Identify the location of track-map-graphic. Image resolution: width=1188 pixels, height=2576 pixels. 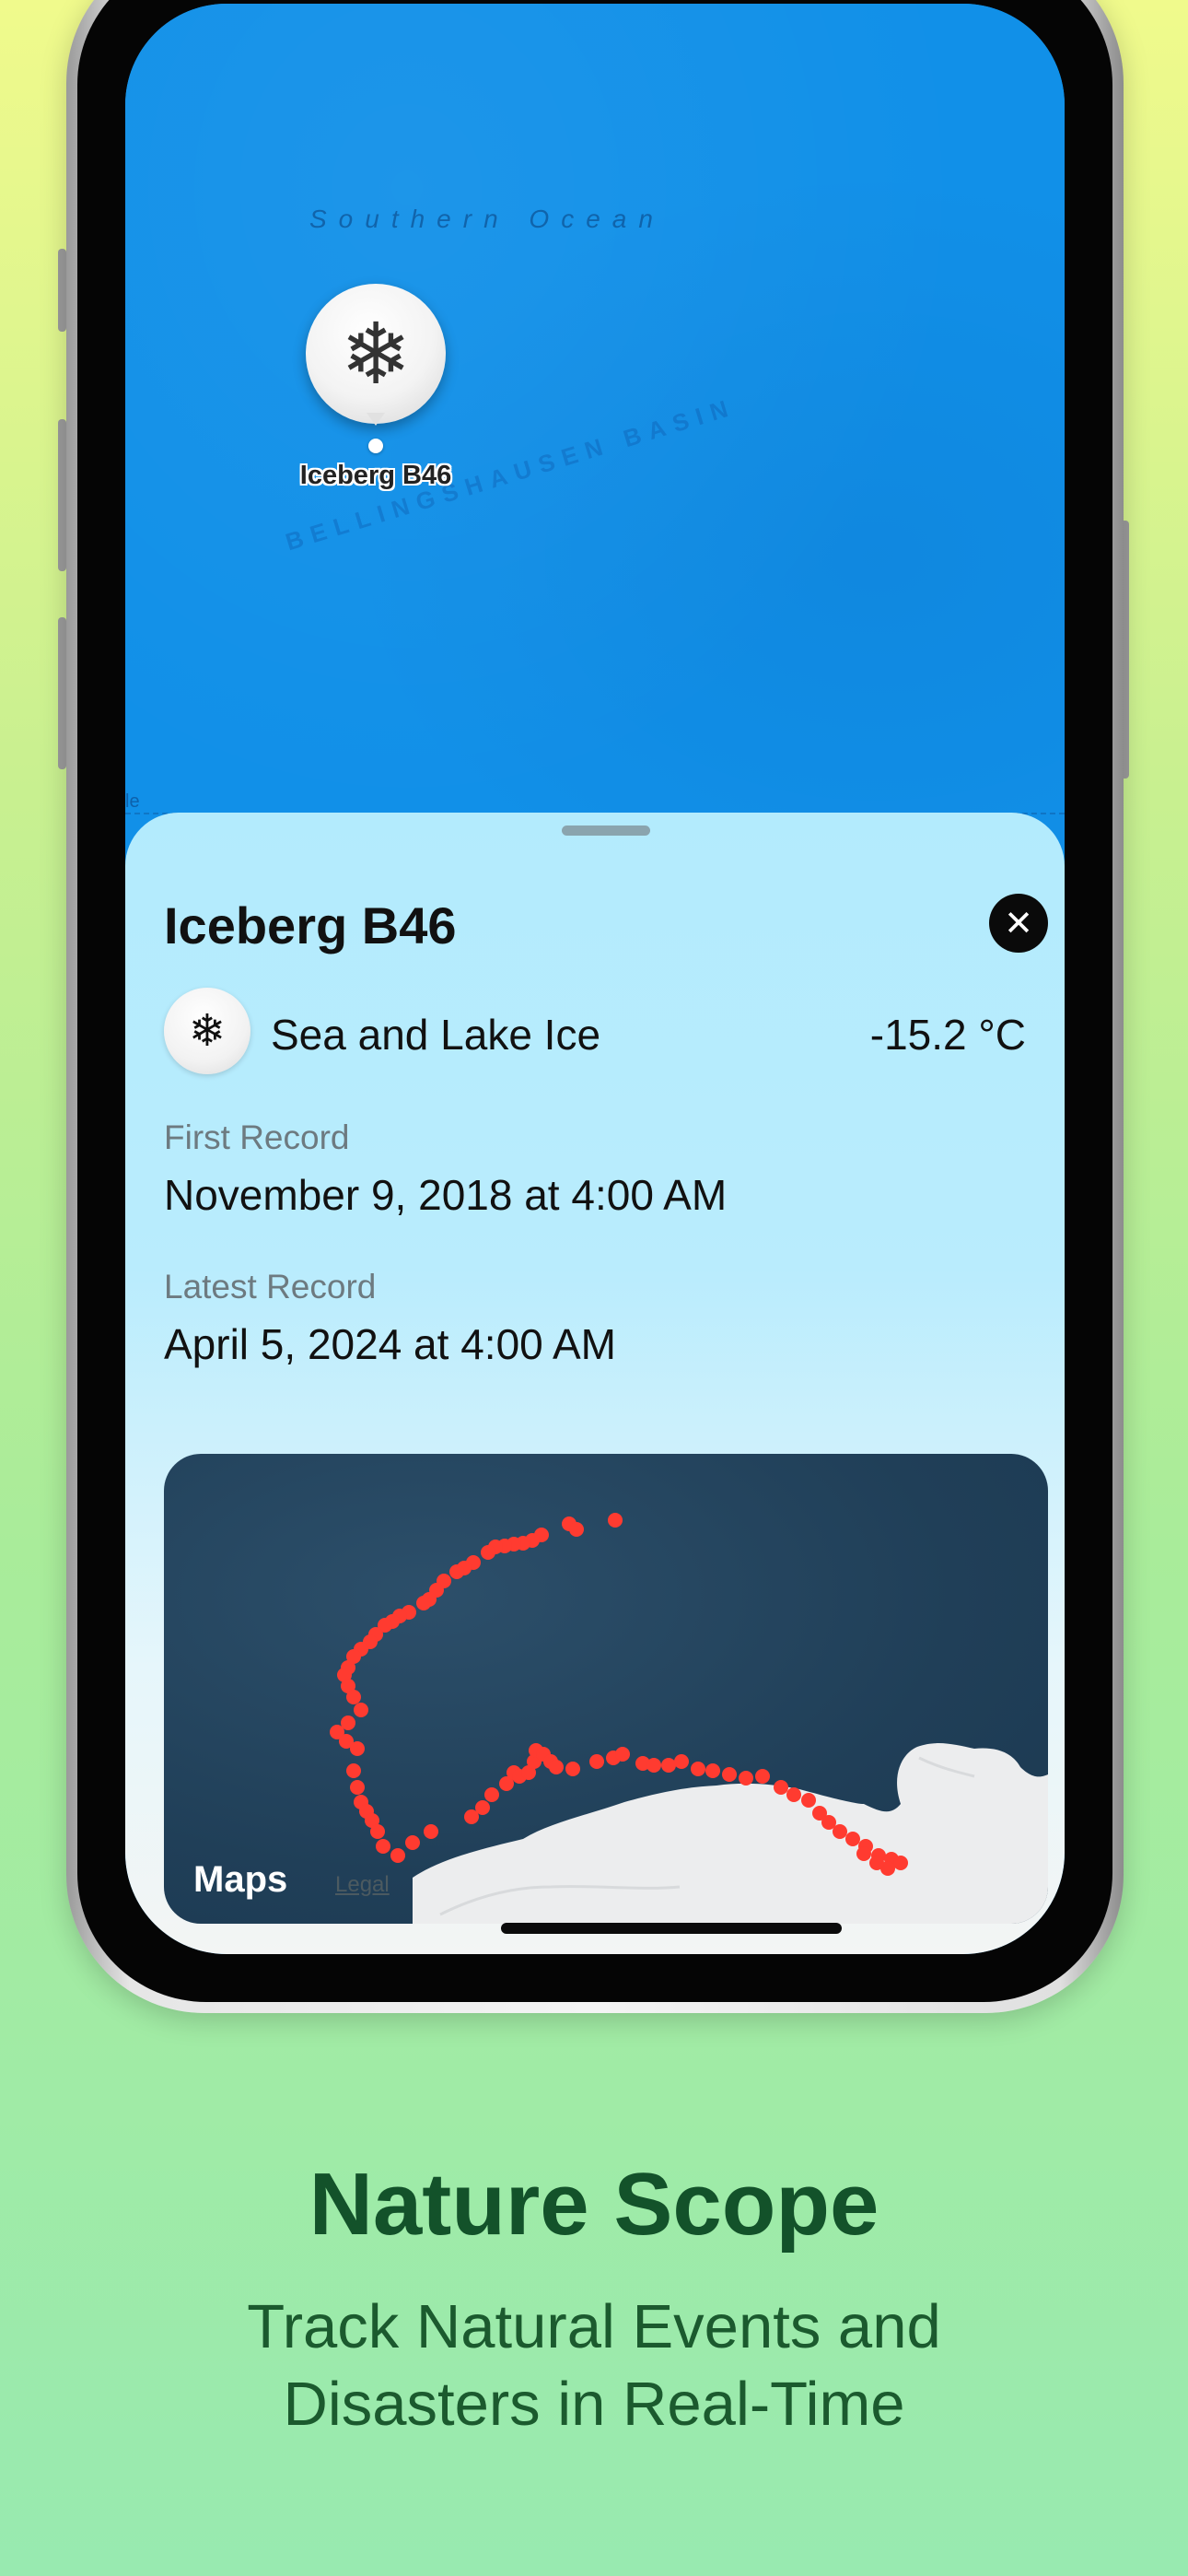
(689, 1718).